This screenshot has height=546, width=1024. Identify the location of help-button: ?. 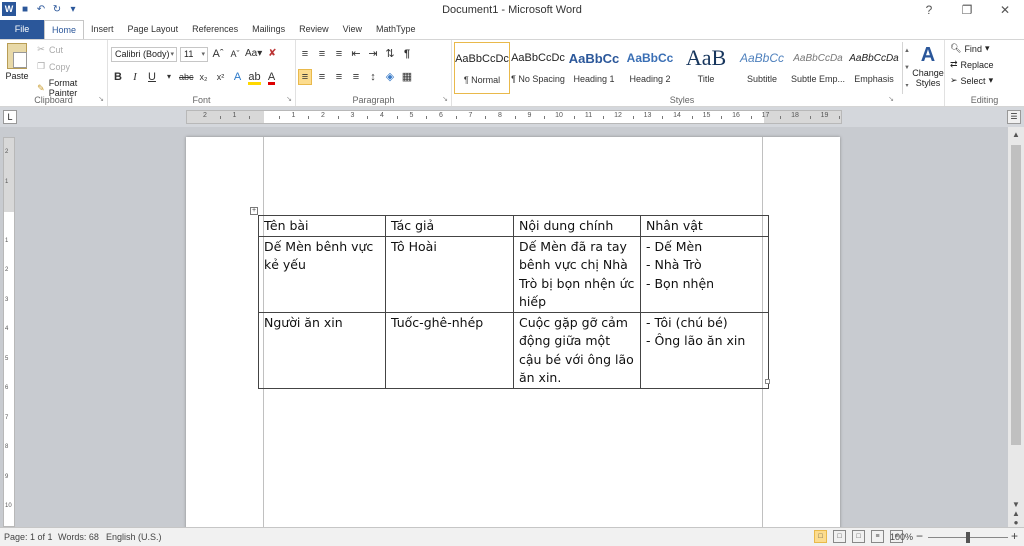
(929, 10).